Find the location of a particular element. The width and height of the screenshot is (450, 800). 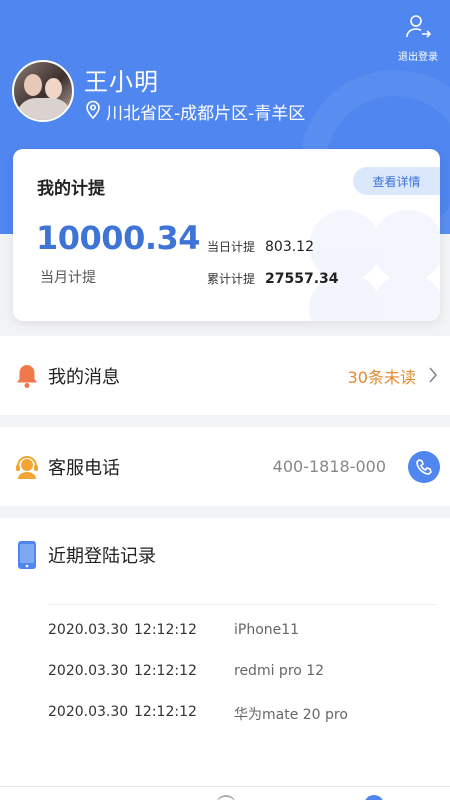

login-record-row: 2020.03.30 12:12:12 redmi pro 12 is located at coordinates (186, 671).